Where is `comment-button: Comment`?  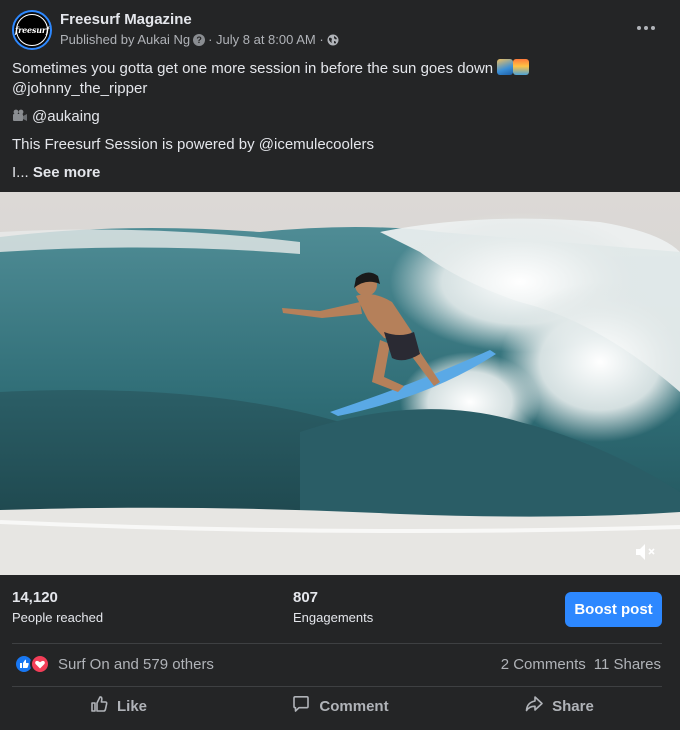
comment-button: Comment is located at coordinates (340, 706).